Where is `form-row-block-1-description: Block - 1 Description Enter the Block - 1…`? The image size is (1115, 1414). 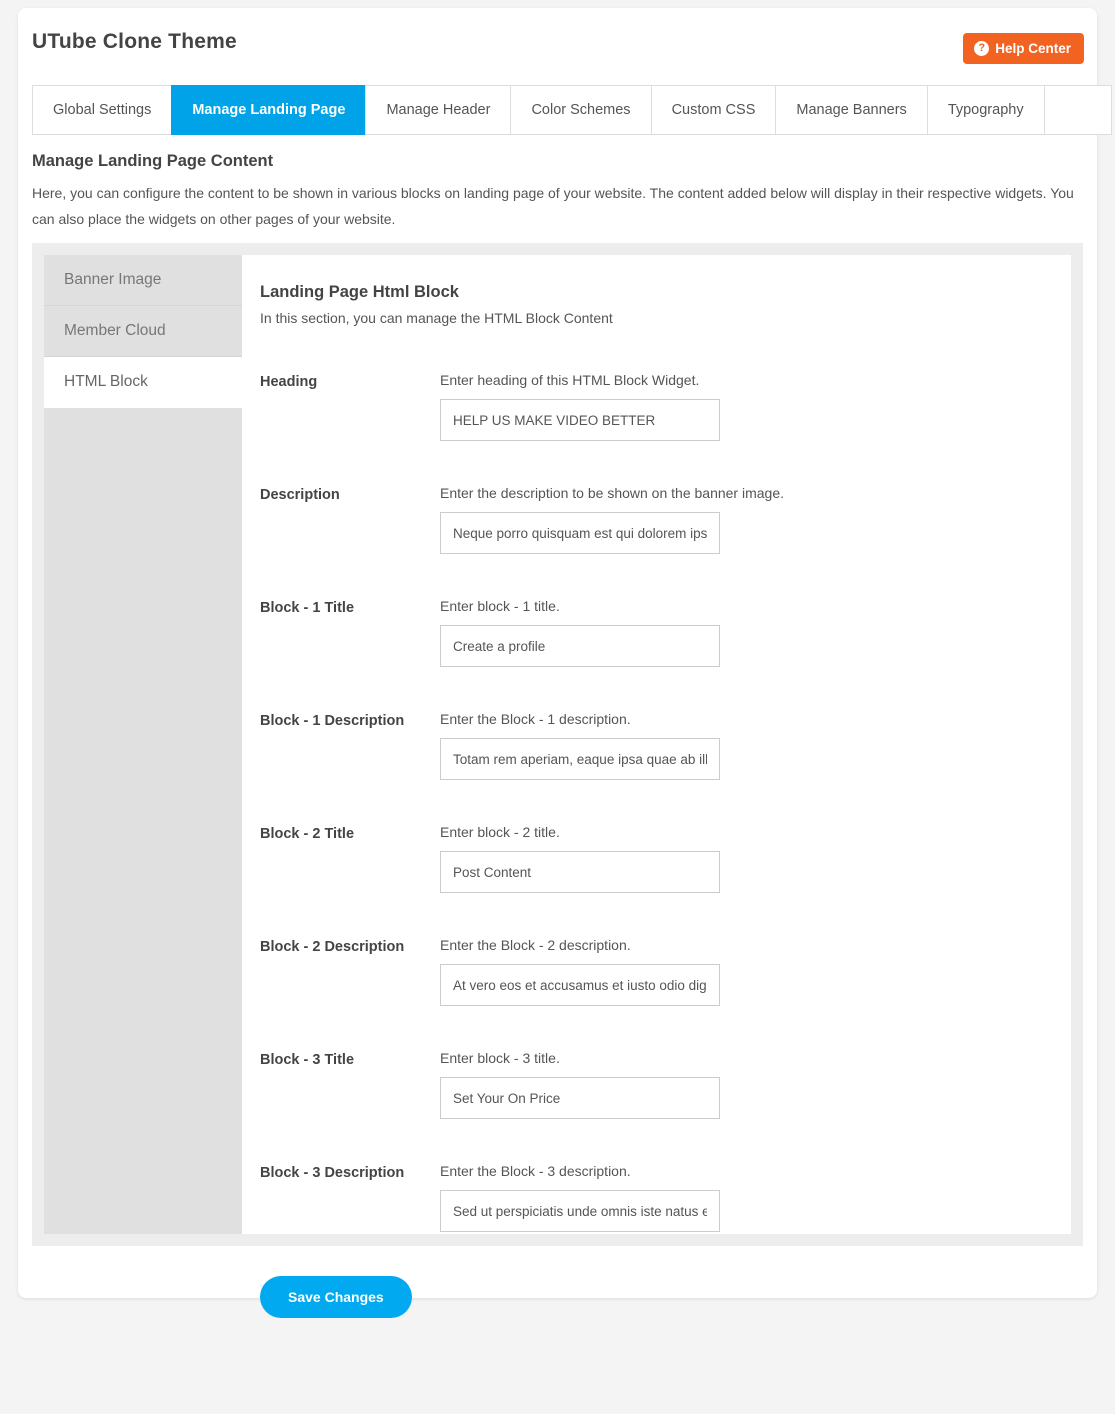
form-row-block-1-description: Block - 1 Description Enter the Block - 1… is located at coordinates (653, 755).